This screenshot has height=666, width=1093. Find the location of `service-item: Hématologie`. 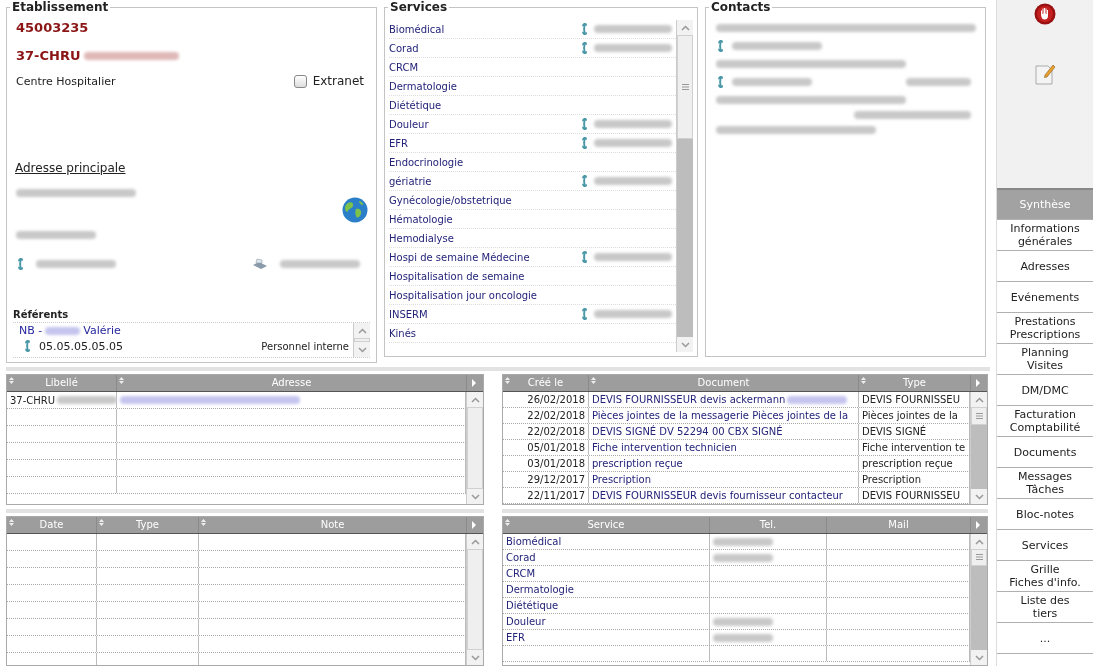

service-item: Hématologie is located at coordinates (484, 219).